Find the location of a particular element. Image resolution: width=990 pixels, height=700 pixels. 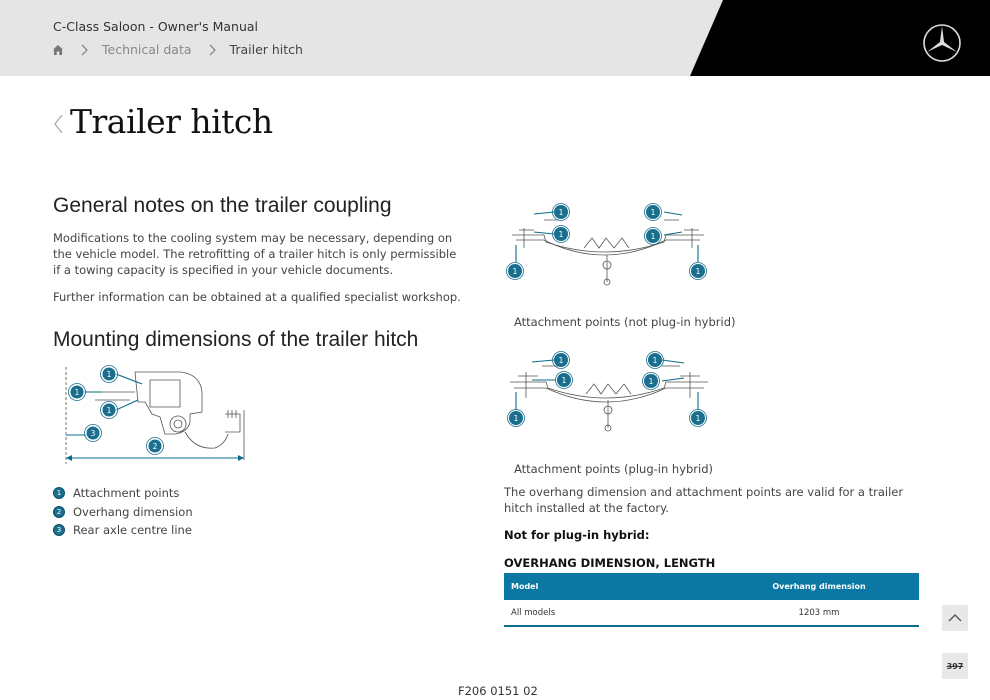

mounting-heading: Mounting dimensions of the trailer hitch is located at coordinates (236, 339).